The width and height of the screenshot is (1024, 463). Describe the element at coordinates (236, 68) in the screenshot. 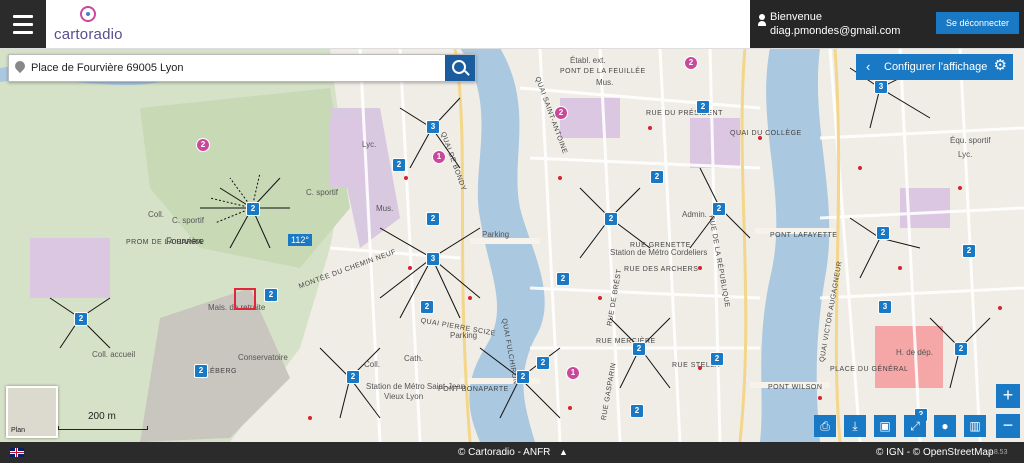

I see `address-search-input` at that location.